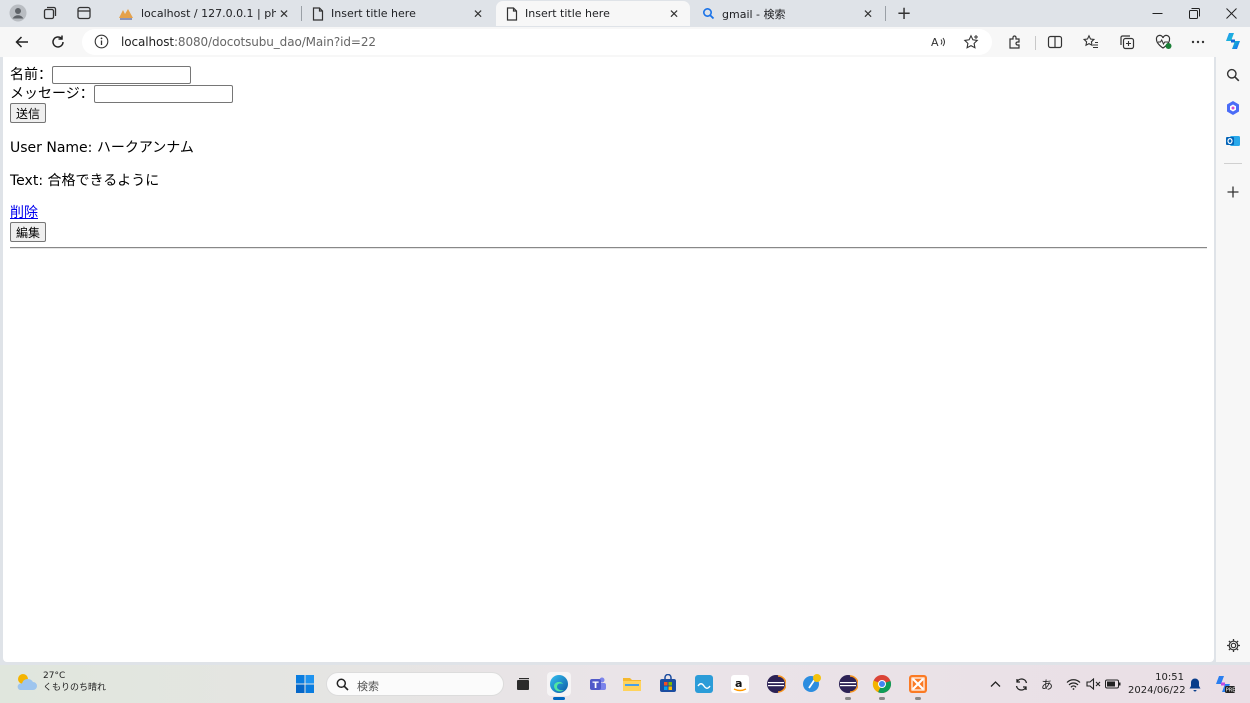  I want to click on new-tab-button: +, so click(904, 13).